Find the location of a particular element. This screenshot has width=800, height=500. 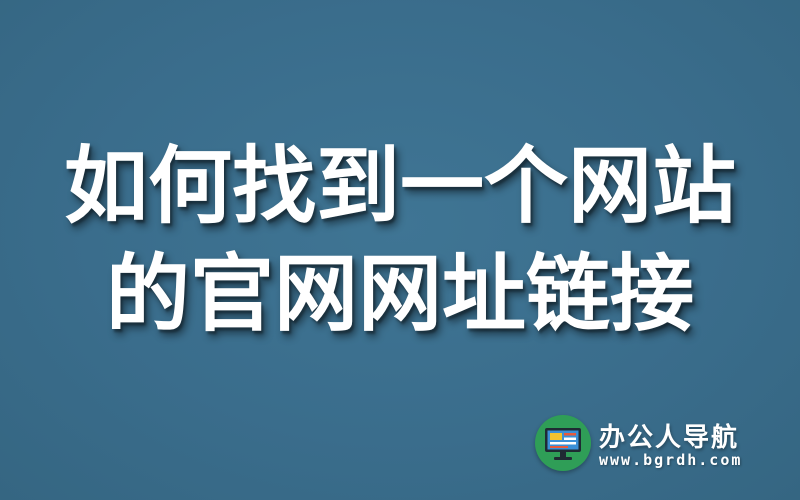

brand-name: 办公人导航 is located at coordinates (669, 438).